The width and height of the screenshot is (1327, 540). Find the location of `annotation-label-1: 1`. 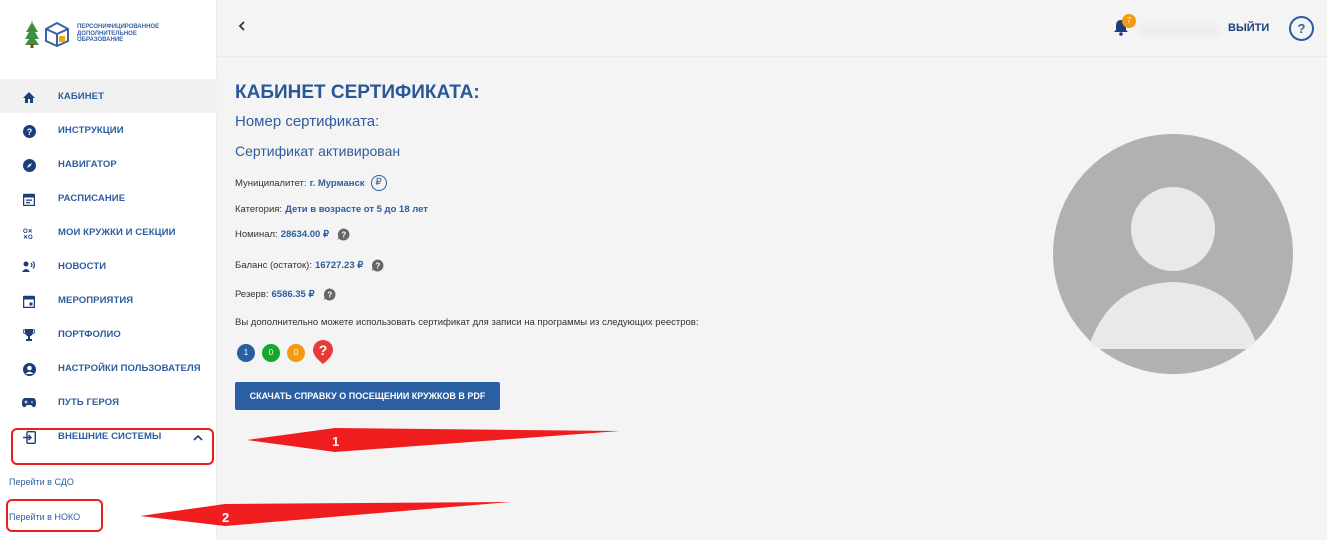

annotation-label-1: 1 is located at coordinates (335, 441).